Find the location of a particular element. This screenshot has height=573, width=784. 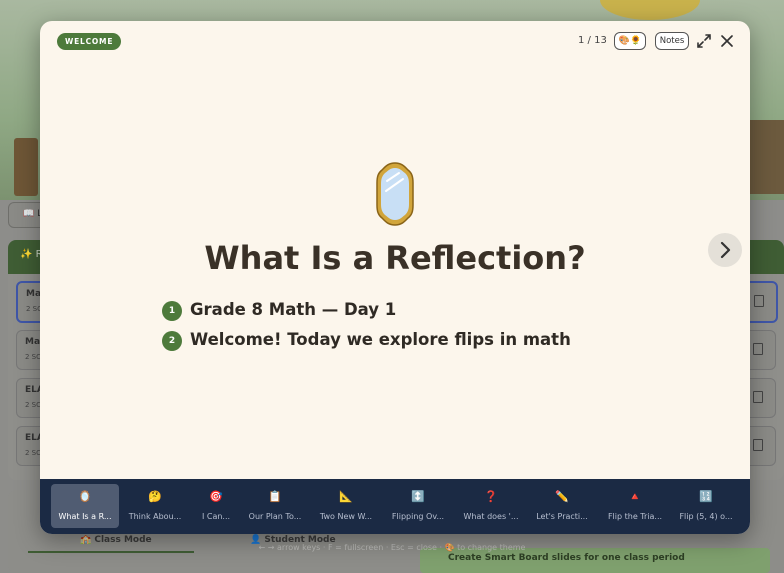

slide-counter: 1 / 13 is located at coordinates (592, 40).